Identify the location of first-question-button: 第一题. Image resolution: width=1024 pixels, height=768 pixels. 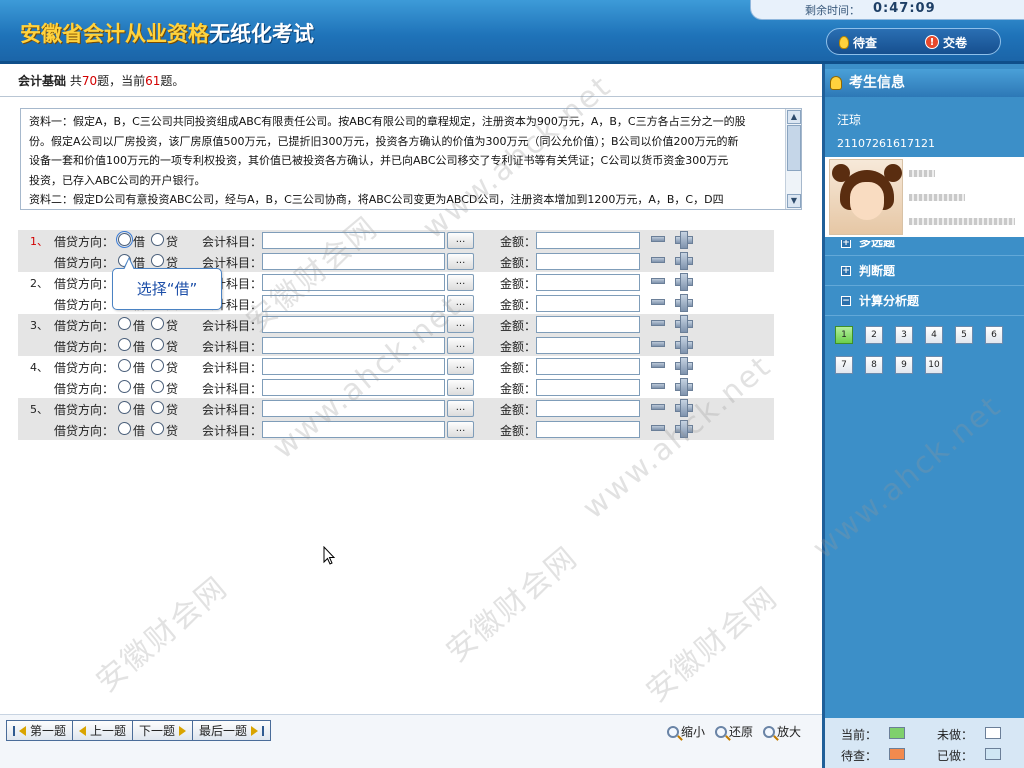
(40, 730).